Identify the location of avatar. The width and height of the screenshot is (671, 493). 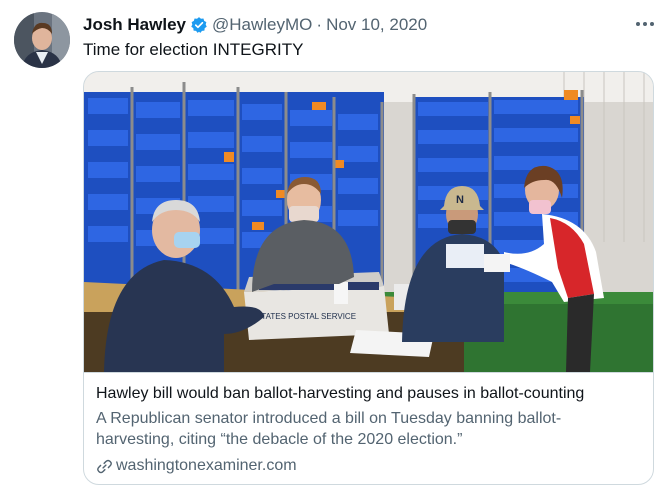
(42, 40).